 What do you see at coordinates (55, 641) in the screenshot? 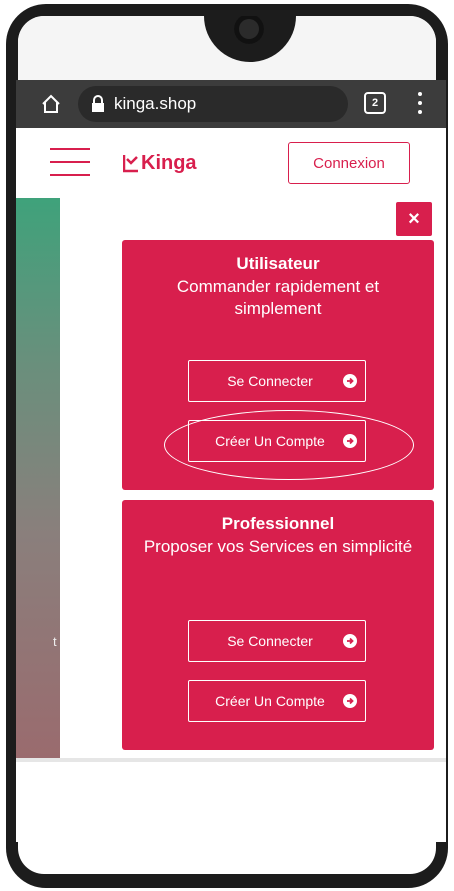
I see `background-partial-text: t` at bounding box center [55, 641].